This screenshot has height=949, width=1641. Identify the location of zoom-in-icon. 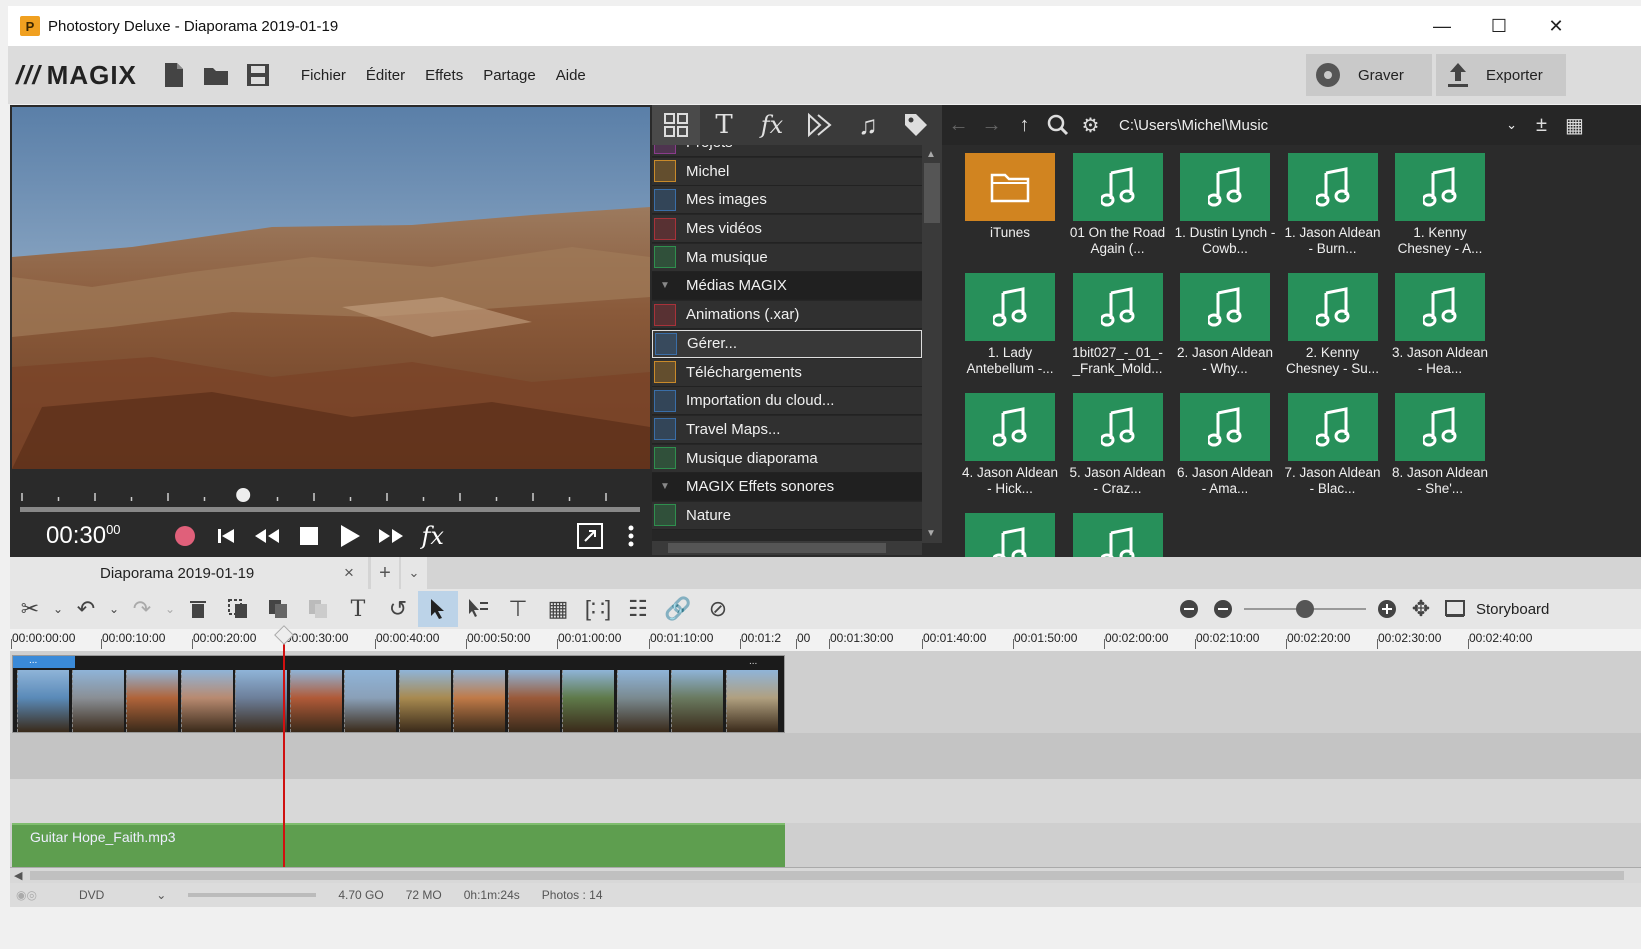
(1387, 609).